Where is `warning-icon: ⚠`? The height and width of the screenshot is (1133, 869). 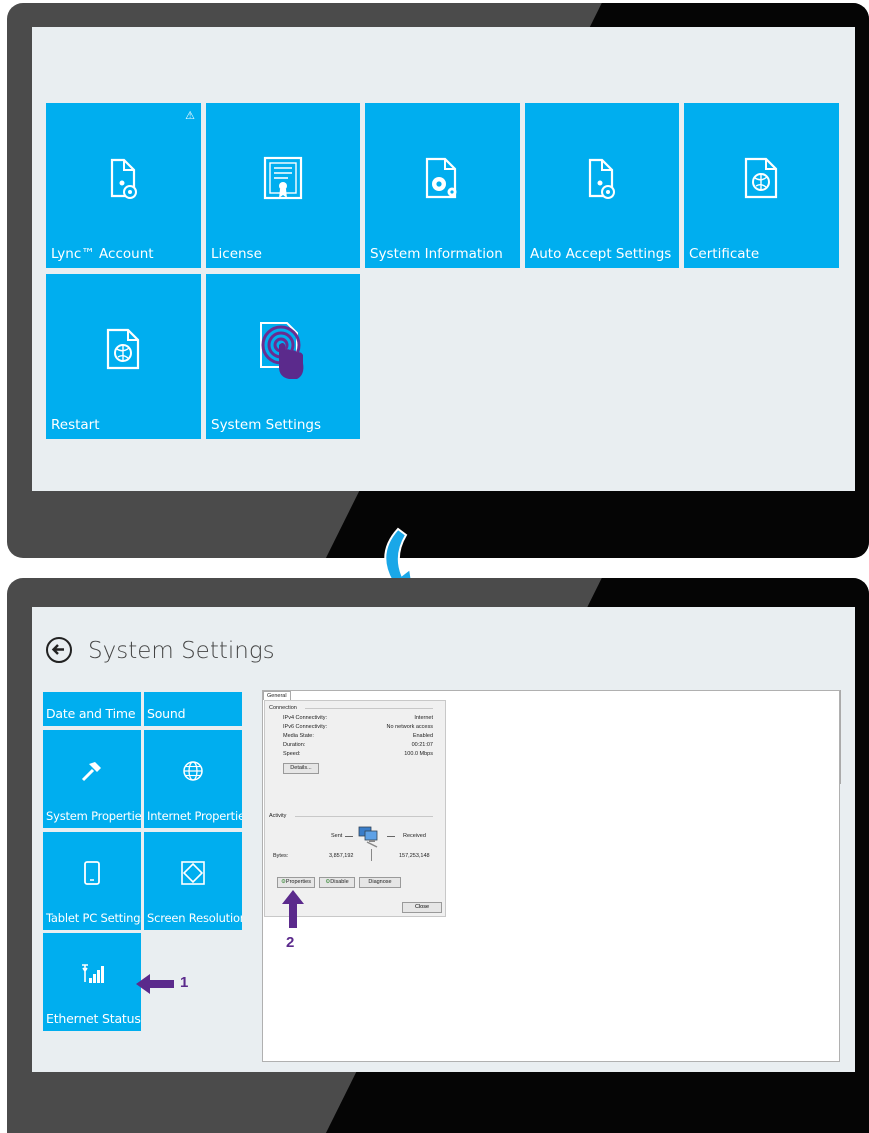
warning-icon: ⚠ is located at coordinates (190, 116).